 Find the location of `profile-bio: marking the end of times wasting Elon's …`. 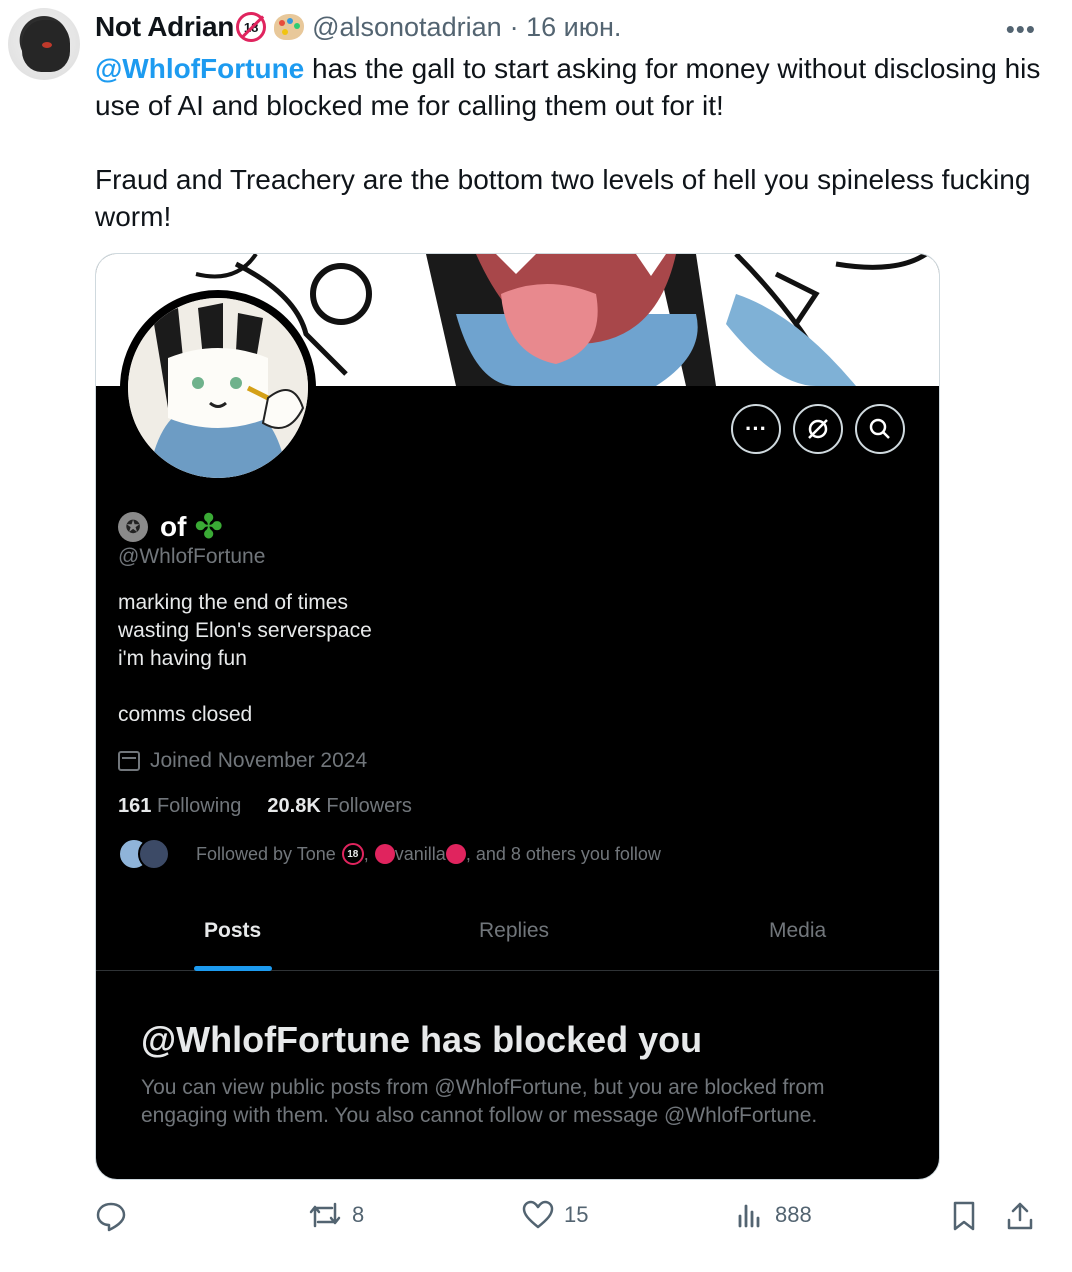

profile-bio: marking the end of times wasting Elon's … is located at coordinates (245, 659).